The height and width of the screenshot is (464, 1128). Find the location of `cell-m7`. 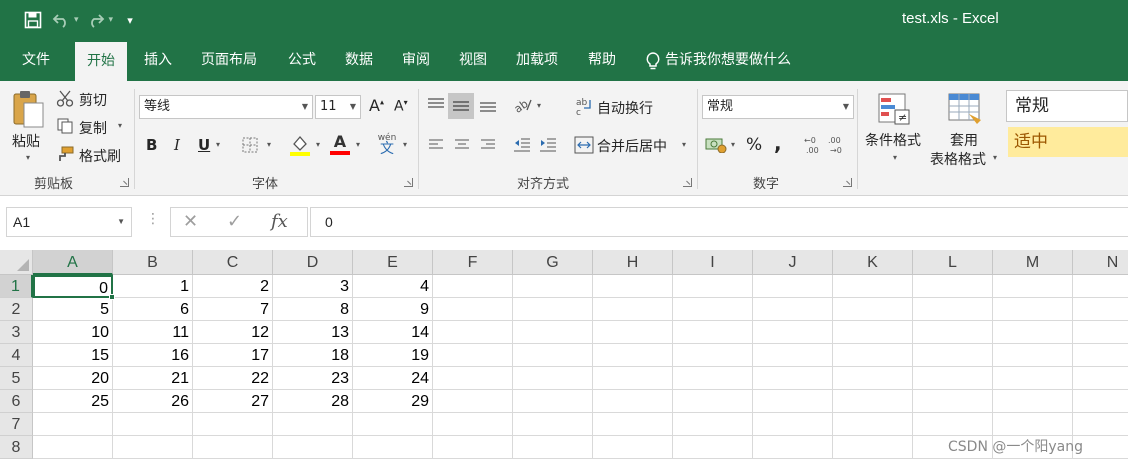

cell-m7 is located at coordinates (1033, 424).